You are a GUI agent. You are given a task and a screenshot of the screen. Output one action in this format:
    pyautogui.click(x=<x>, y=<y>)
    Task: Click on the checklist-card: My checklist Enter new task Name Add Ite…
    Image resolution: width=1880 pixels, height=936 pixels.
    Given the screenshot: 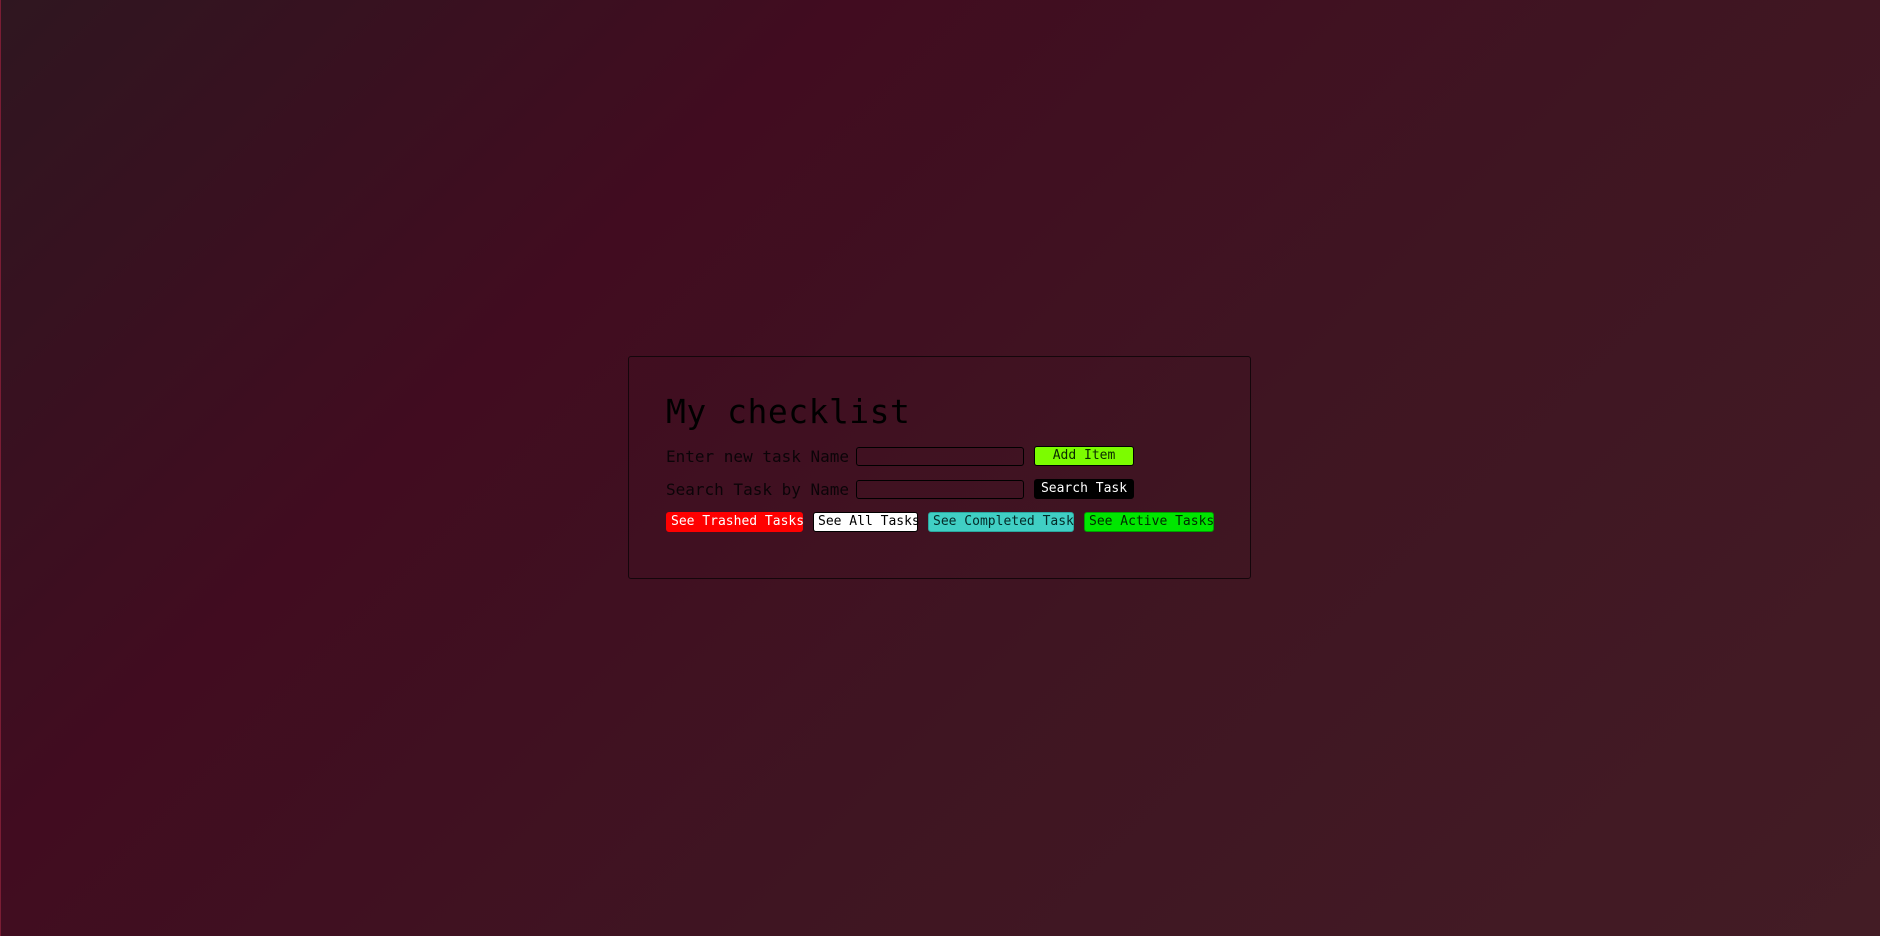 What is the action you would take?
    pyautogui.click(x=939, y=467)
    